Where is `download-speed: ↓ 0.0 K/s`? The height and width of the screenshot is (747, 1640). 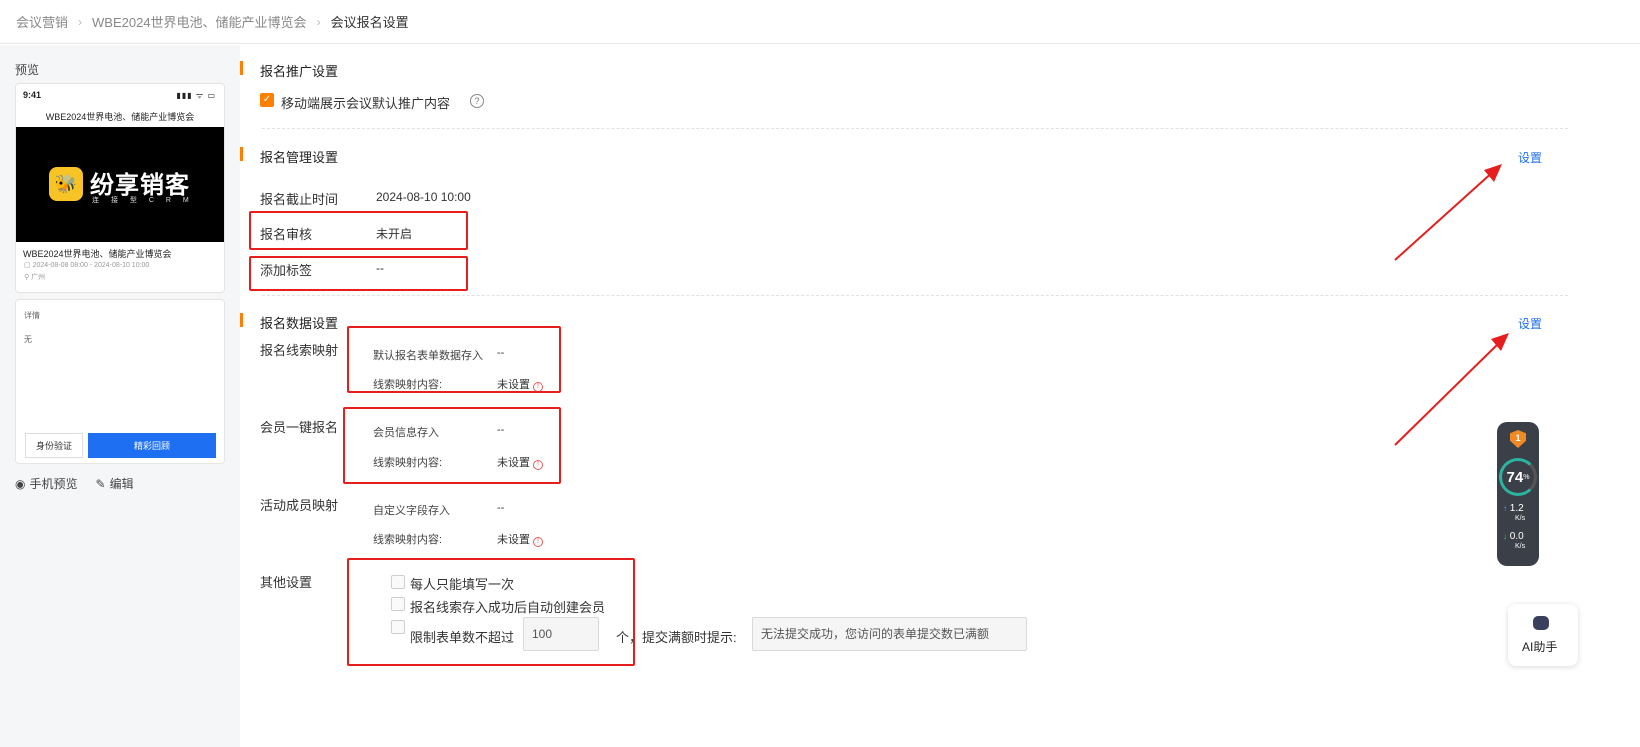
download-speed: ↓ 0.0 K/s is located at coordinates (1514, 542).